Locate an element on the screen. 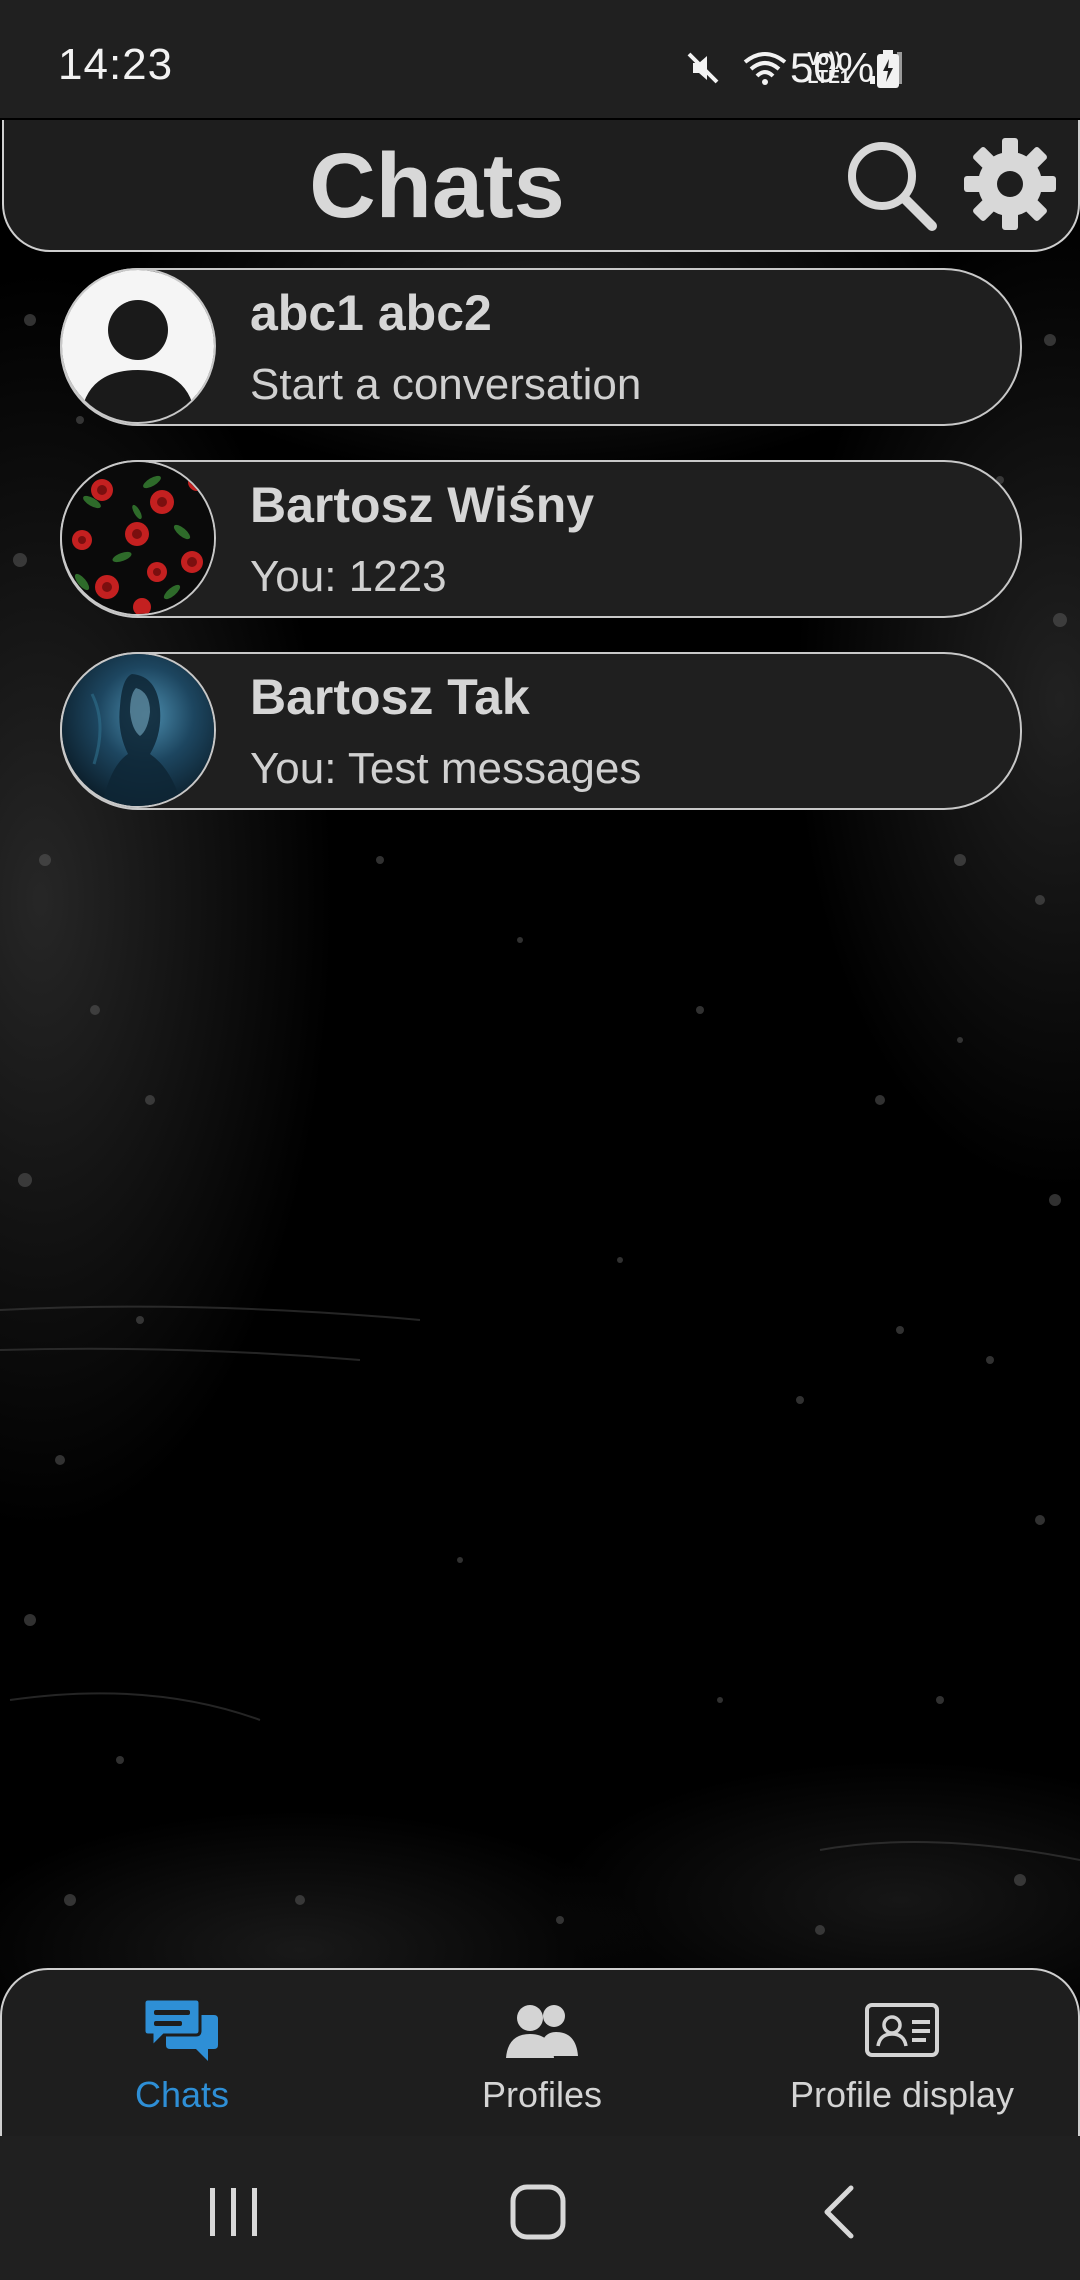  gear-icon is located at coordinates (1010, 184).